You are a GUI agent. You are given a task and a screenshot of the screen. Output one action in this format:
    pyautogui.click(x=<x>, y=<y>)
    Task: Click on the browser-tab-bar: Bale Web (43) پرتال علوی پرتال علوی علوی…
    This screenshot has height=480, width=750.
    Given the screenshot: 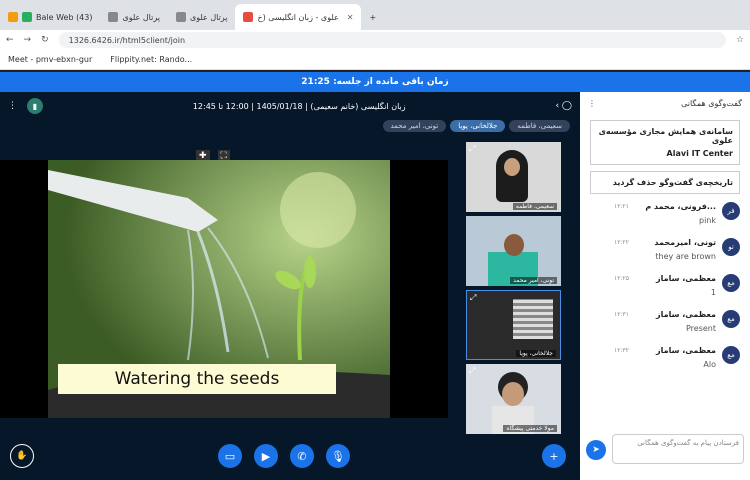 What is the action you would take?
    pyautogui.click(x=375, y=15)
    